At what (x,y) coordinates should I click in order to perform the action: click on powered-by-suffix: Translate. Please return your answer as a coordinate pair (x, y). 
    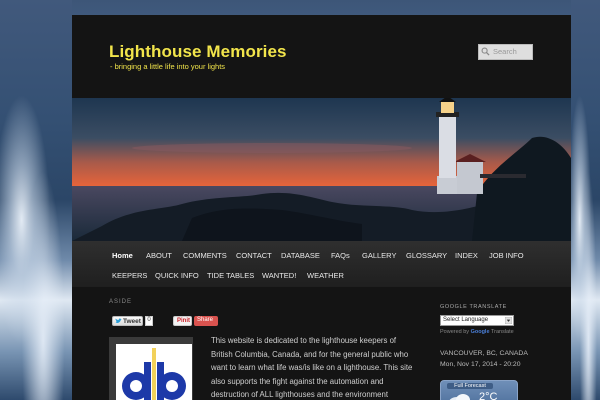
    Looking at the image, I should click on (502, 332).